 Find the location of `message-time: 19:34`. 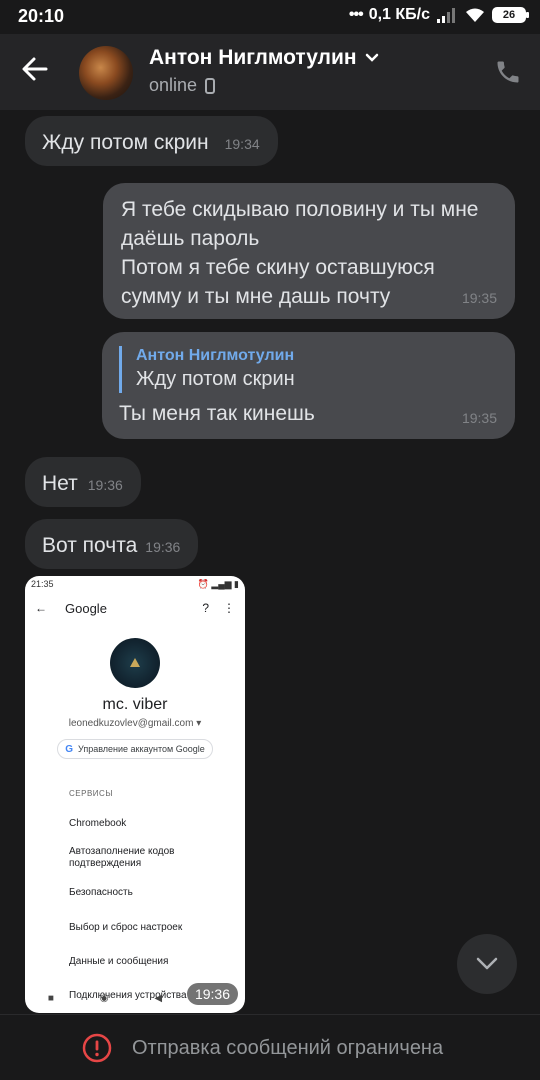

message-time: 19:34 is located at coordinates (242, 144).